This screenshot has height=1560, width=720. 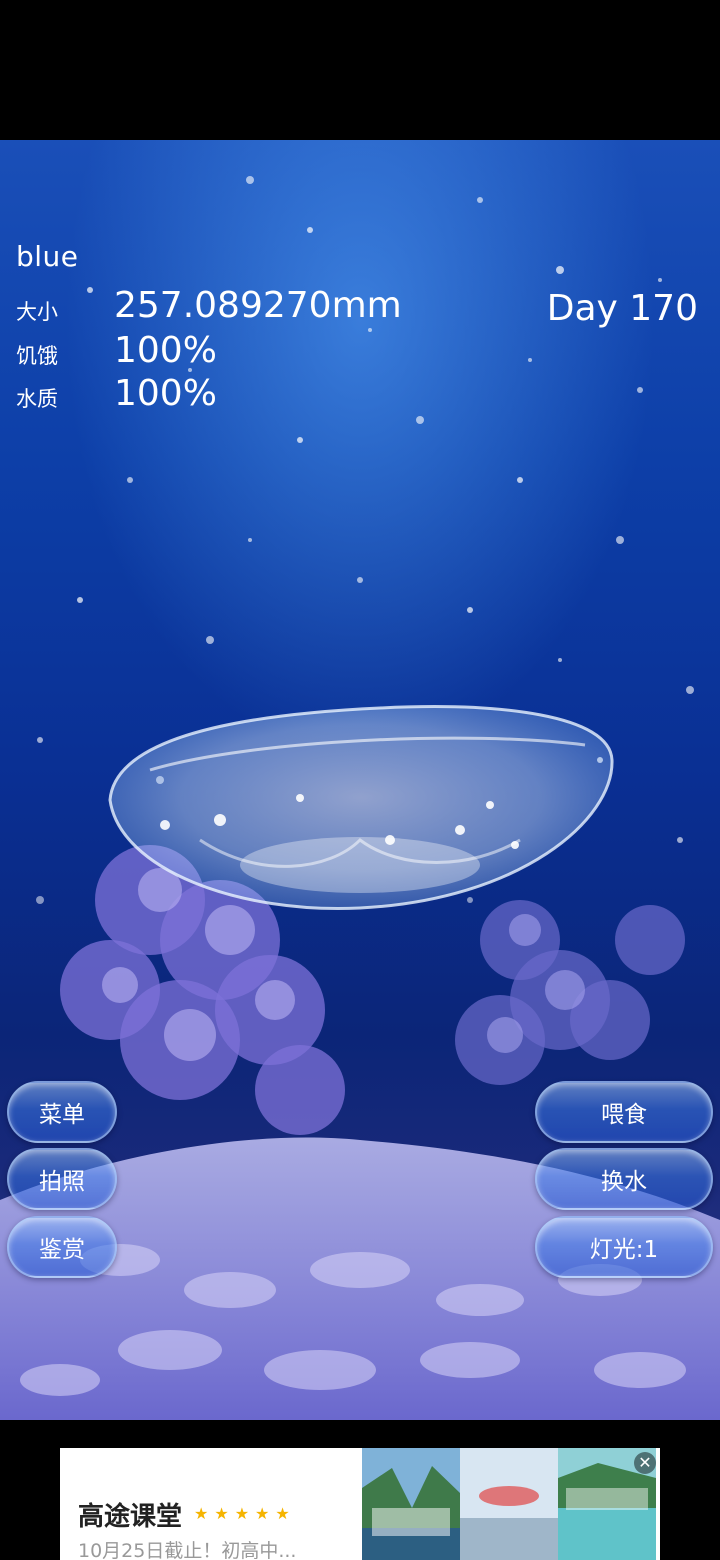 I want to click on ad-rating-stars: ★★★★★, so click(x=245, y=1513).